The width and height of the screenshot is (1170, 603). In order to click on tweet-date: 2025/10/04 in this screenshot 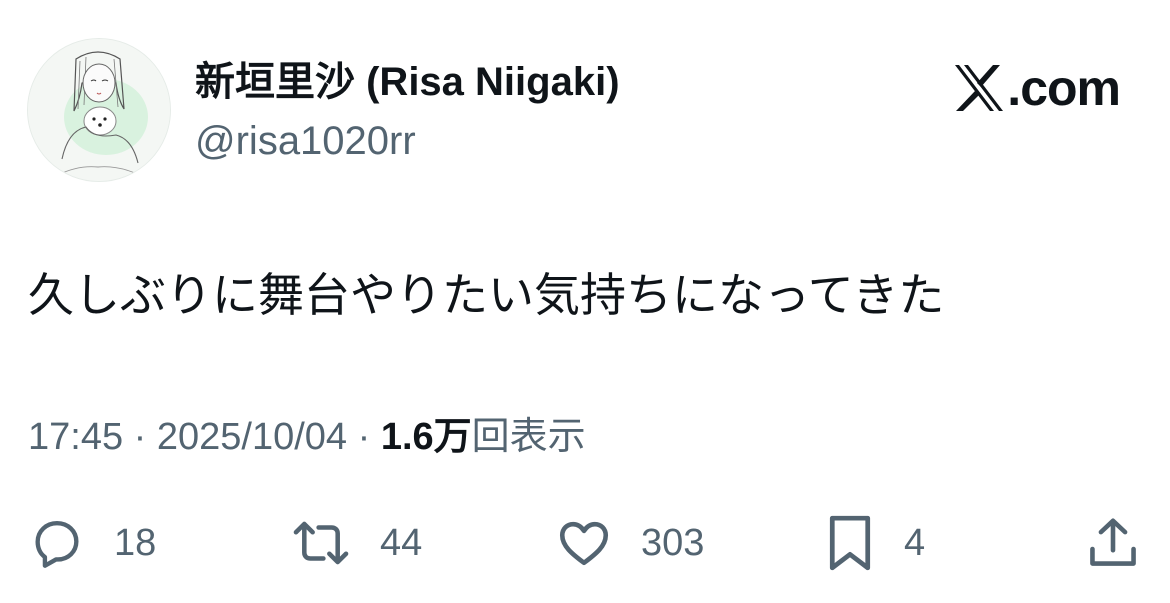, I will do `click(252, 437)`.